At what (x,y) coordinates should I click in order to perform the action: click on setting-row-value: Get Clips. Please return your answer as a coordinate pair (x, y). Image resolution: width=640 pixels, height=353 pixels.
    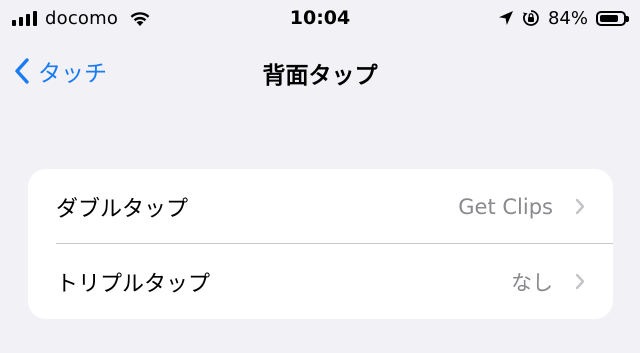
    Looking at the image, I should click on (505, 206).